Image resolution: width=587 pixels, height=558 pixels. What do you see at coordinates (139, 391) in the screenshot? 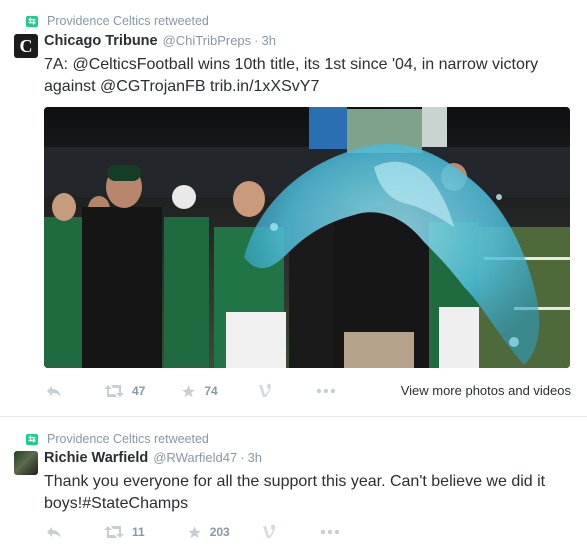
I see `retweet-count: 47` at bounding box center [139, 391].